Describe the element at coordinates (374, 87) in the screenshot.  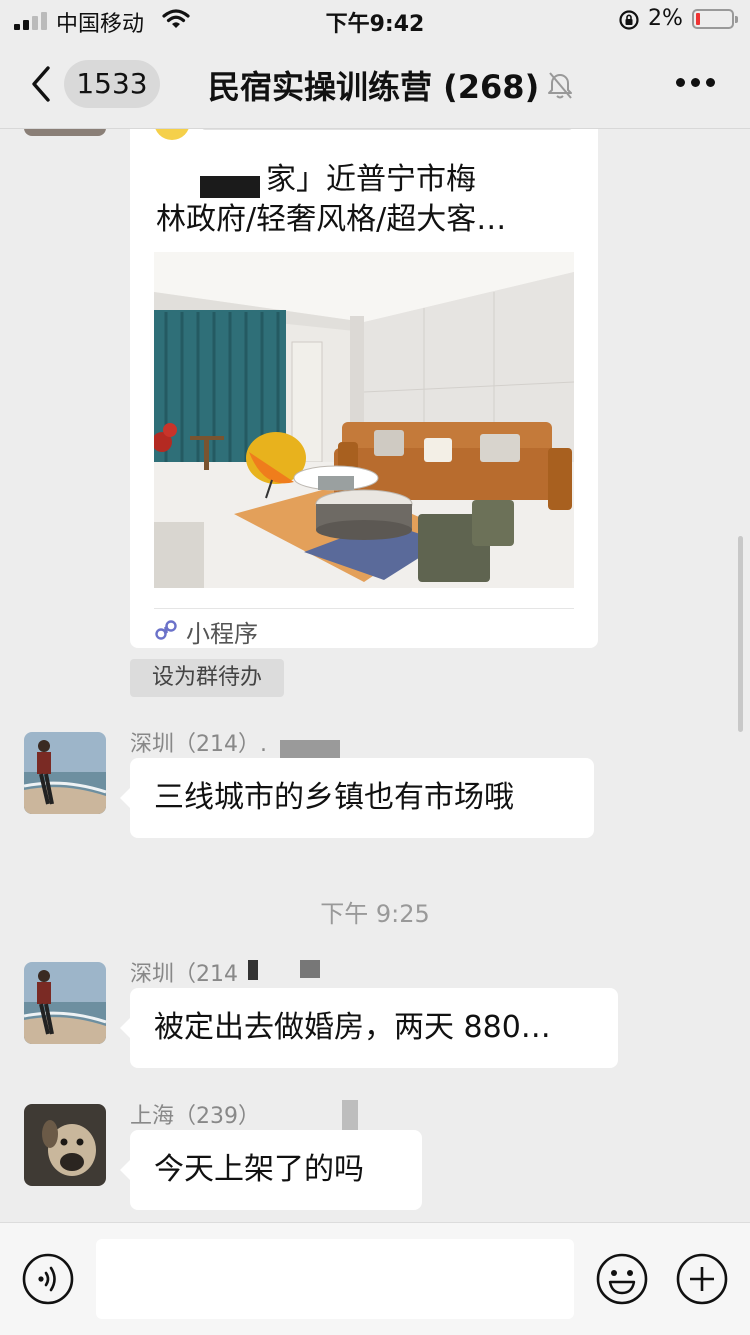
I see `chat-title: 民宿实操训练营 (268)` at that location.